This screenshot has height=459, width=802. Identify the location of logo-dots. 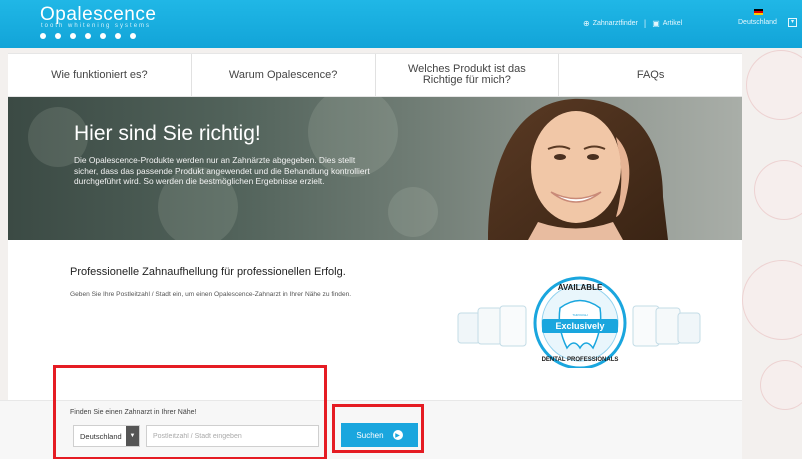
(88, 36).